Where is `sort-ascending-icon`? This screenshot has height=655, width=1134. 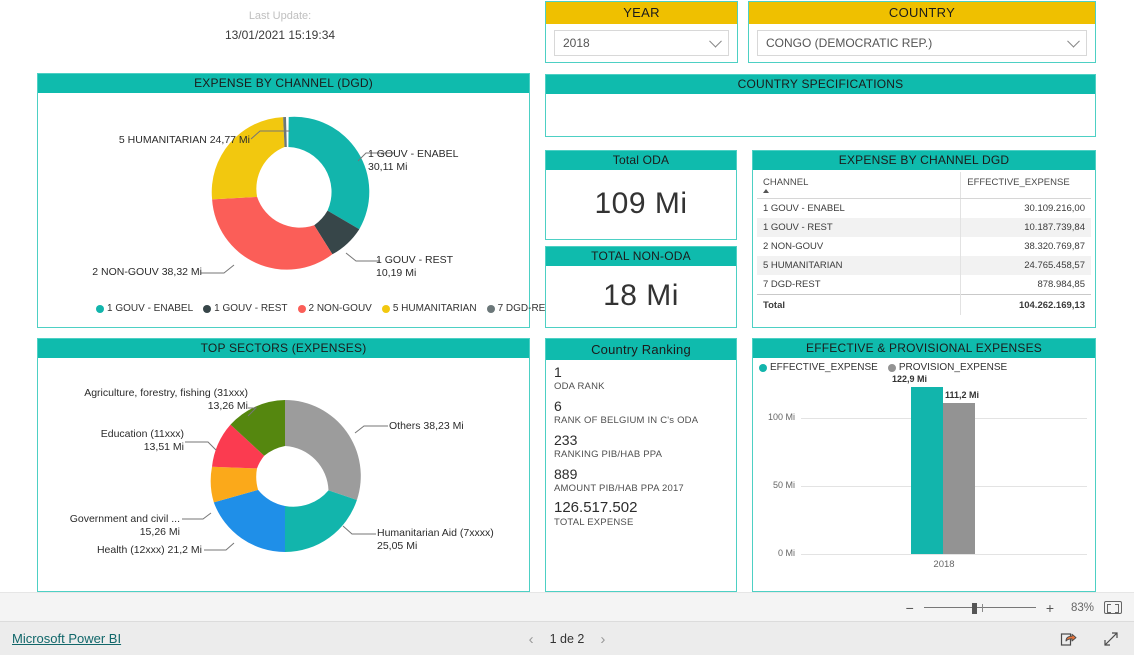
sort-ascending-icon is located at coordinates (766, 191).